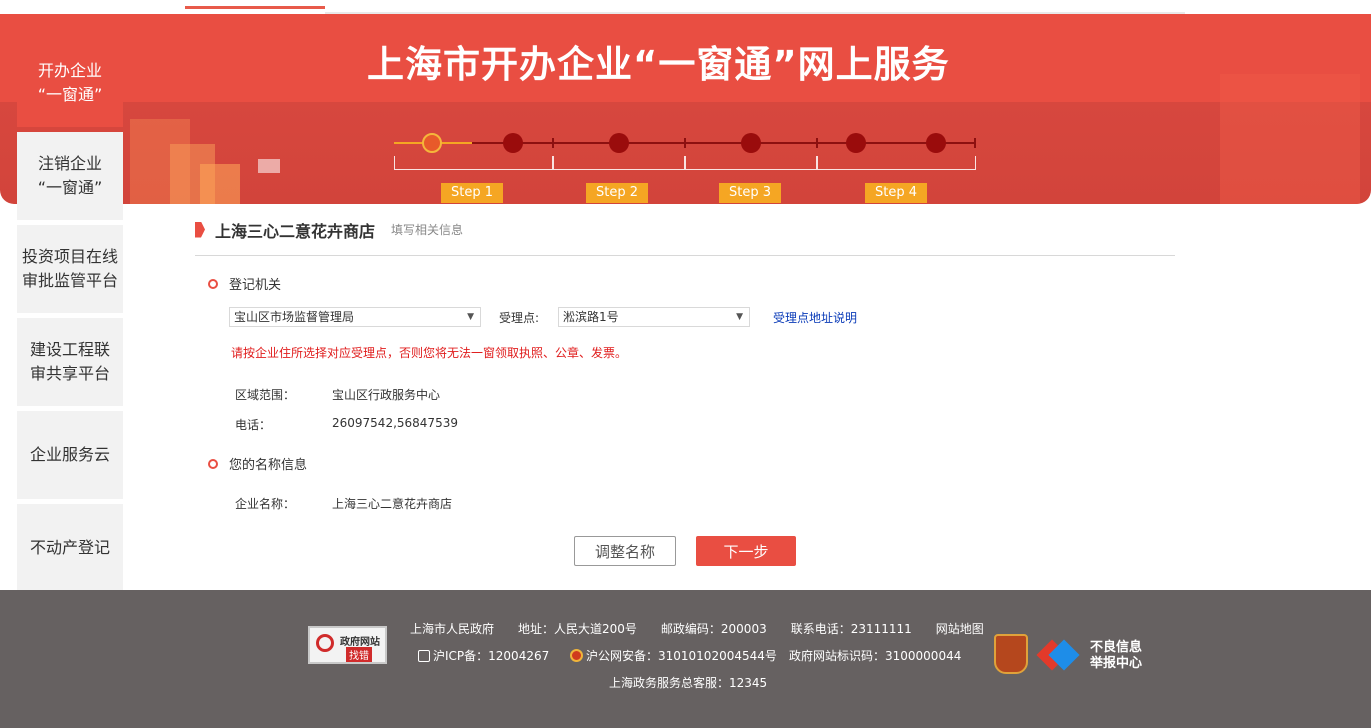 The image size is (1371, 728). What do you see at coordinates (617, 193) in the screenshot?
I see `step-label-2: Step 2` at bounding box center [617, 193].